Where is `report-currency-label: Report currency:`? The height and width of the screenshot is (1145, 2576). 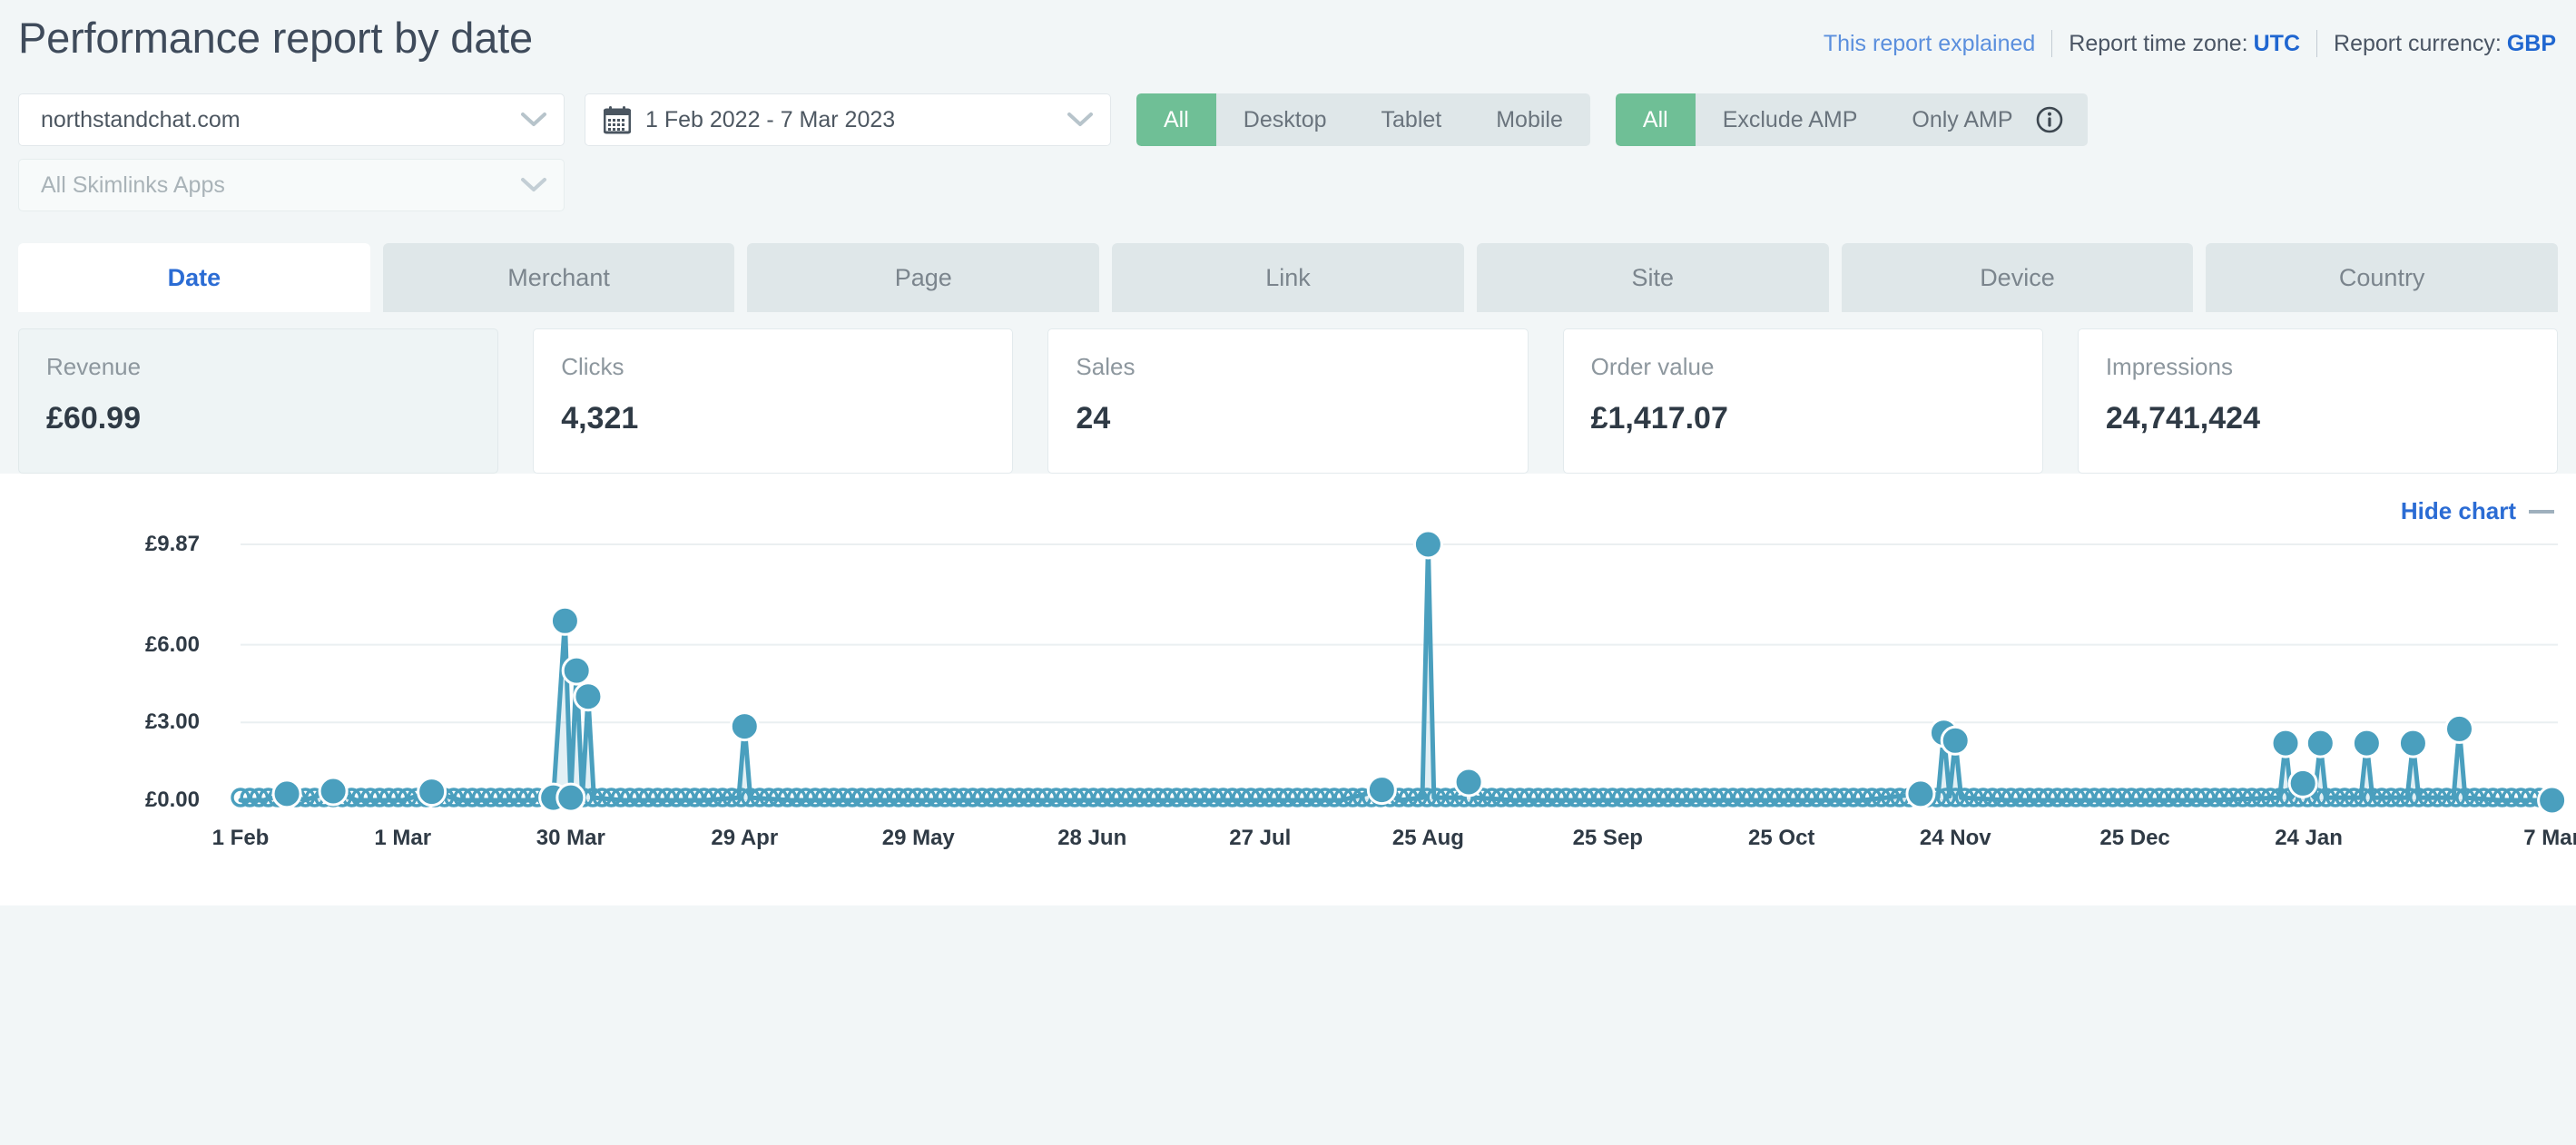 report-currency-label: Report currency: is located at coordinates (2418, 43).